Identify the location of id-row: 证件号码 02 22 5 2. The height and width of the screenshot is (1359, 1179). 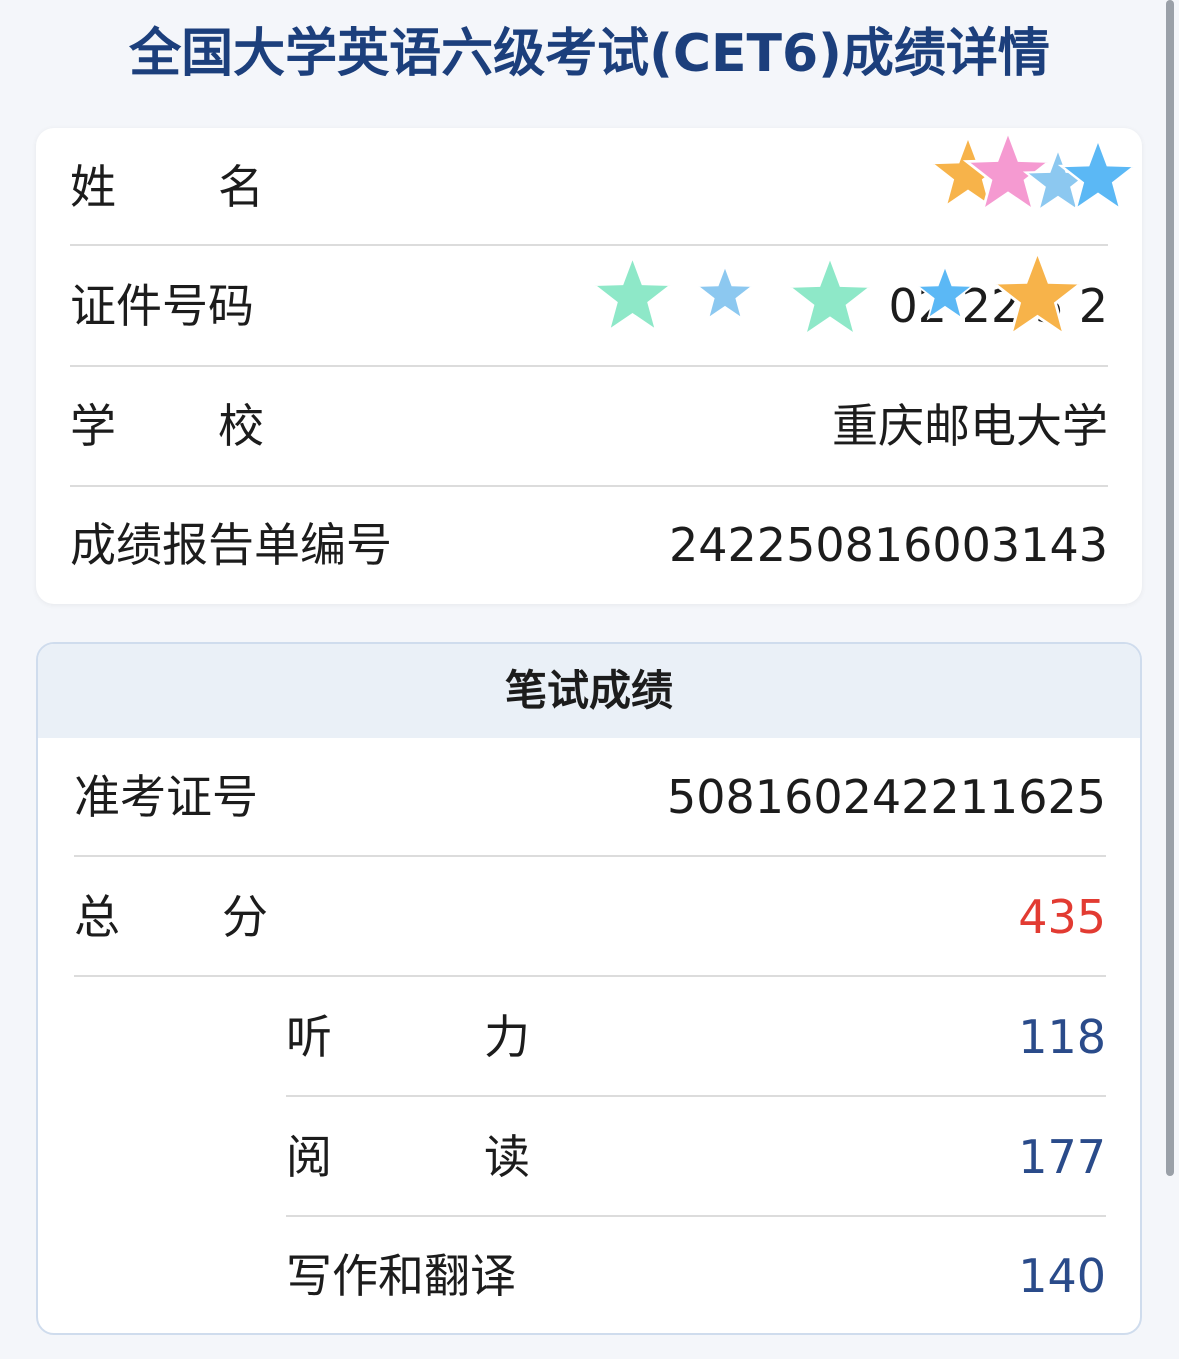
(589, 306).